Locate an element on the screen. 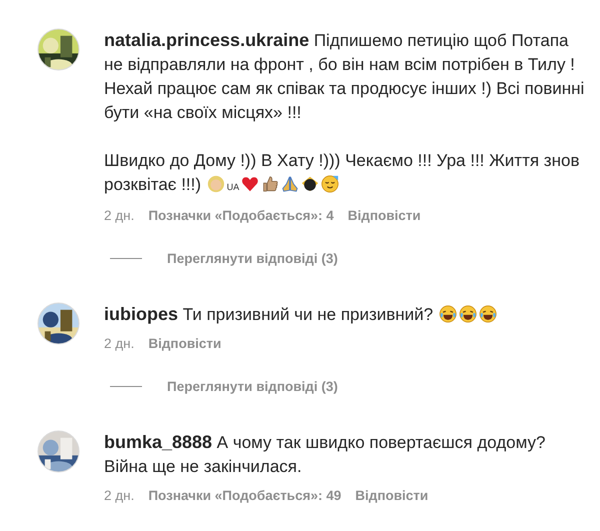 The image size is (600, 531). comment-text: iubiopes Ти призивний чи не призивний? is located at coordinates (346, 314).